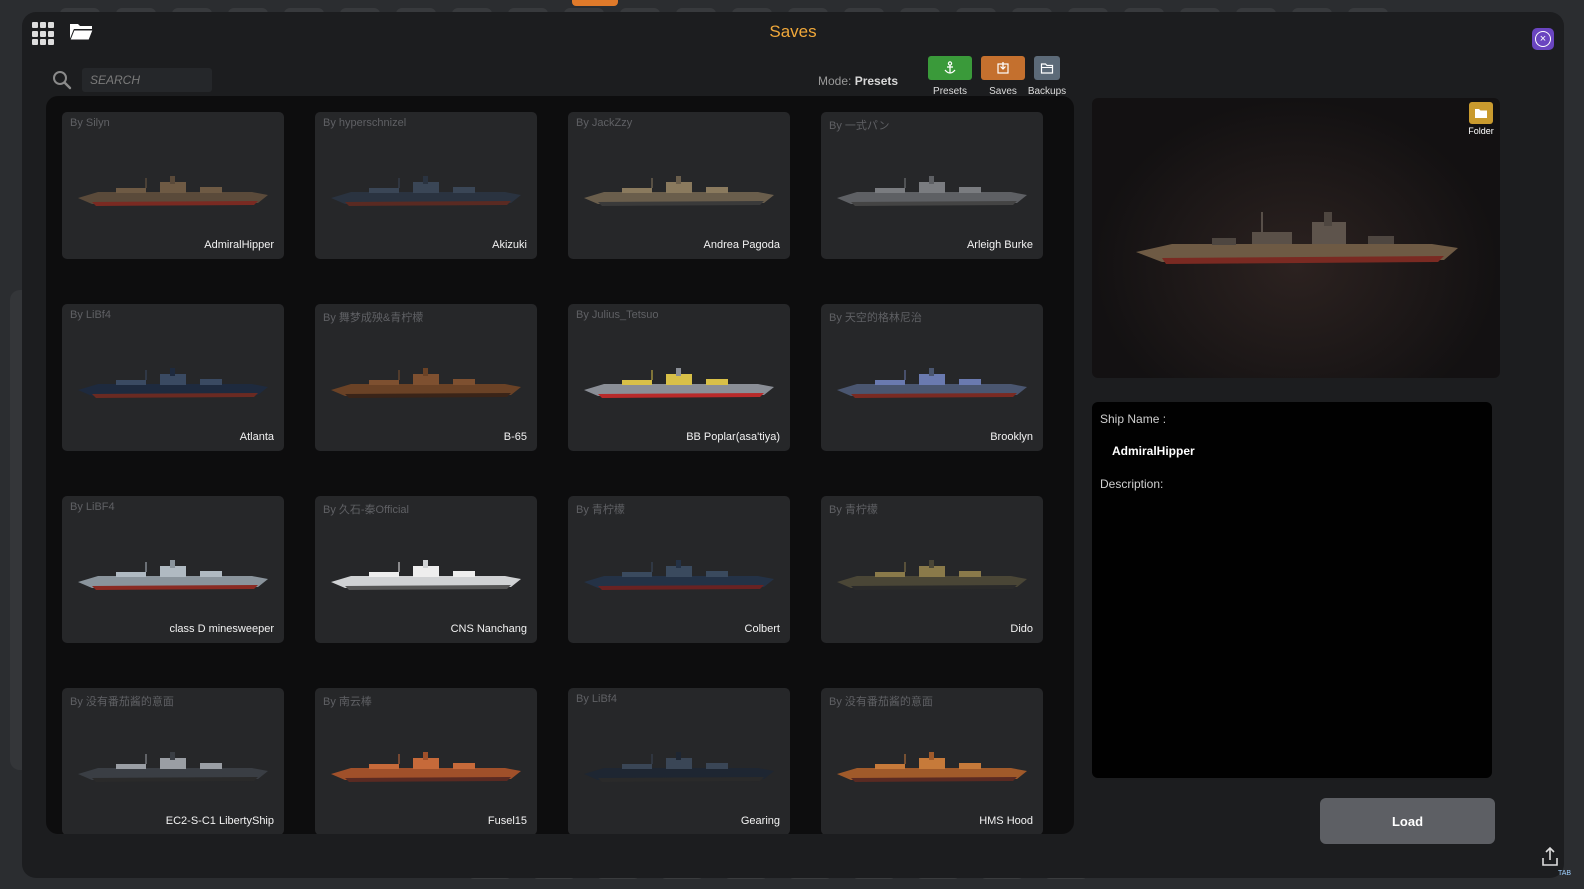  Describe the element at coordinates (221, 629) in the screenshot. I see `ship-name: class D minesweeper` at that location.